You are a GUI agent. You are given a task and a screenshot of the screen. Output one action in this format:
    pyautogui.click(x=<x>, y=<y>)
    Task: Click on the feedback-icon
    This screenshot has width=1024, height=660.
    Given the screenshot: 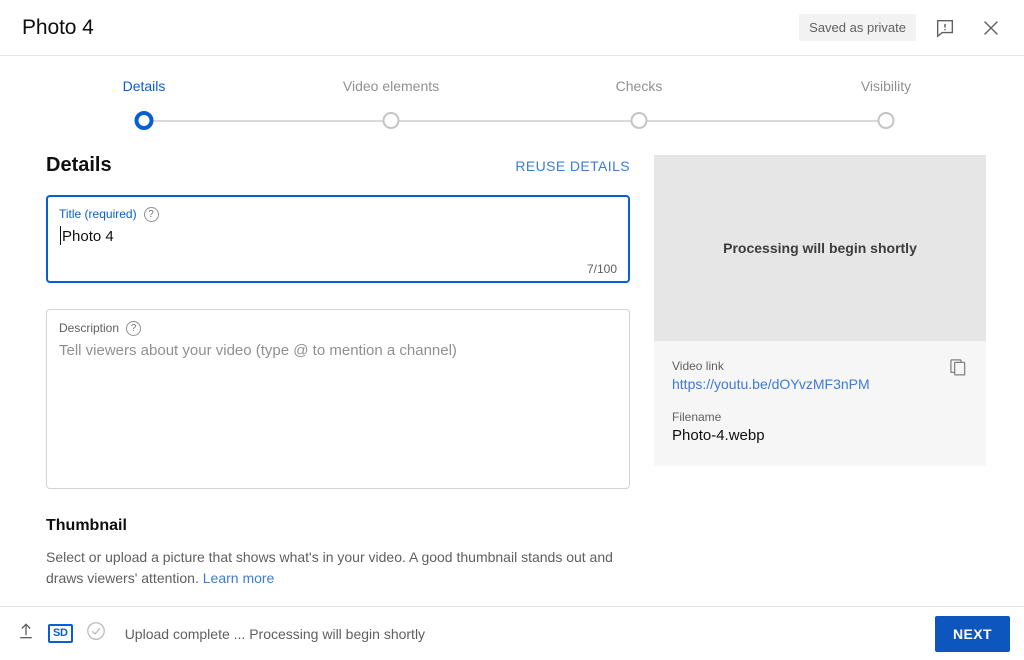 What is the action you would take?
    pyautogui.click(x=945, y=28)
    